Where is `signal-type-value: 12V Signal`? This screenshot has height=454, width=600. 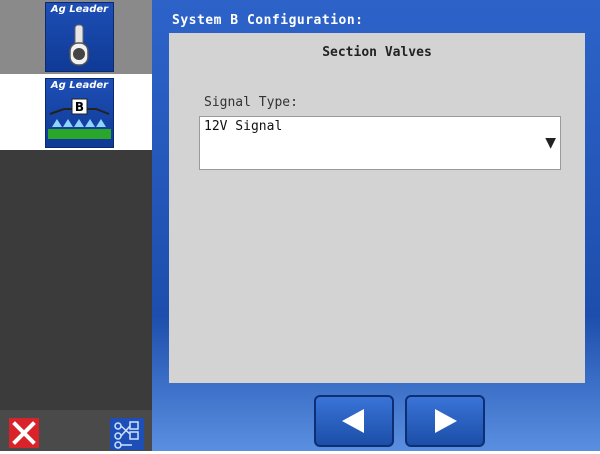 signal-type-value: 12V Signal is located at coordinates (243, 126).